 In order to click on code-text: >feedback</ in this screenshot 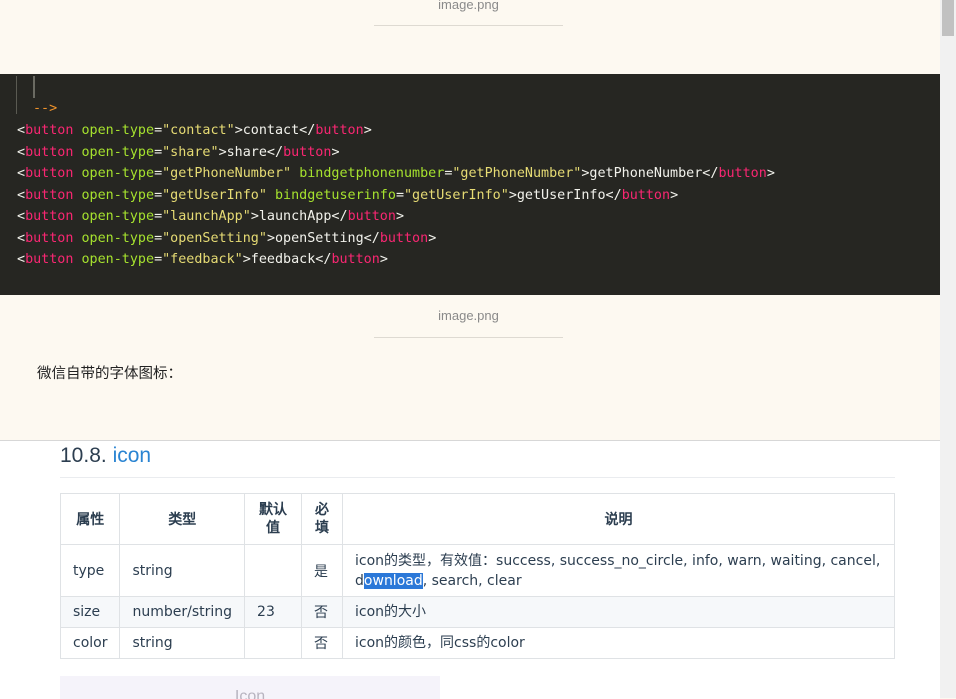, I will do `click(287, 259)`.